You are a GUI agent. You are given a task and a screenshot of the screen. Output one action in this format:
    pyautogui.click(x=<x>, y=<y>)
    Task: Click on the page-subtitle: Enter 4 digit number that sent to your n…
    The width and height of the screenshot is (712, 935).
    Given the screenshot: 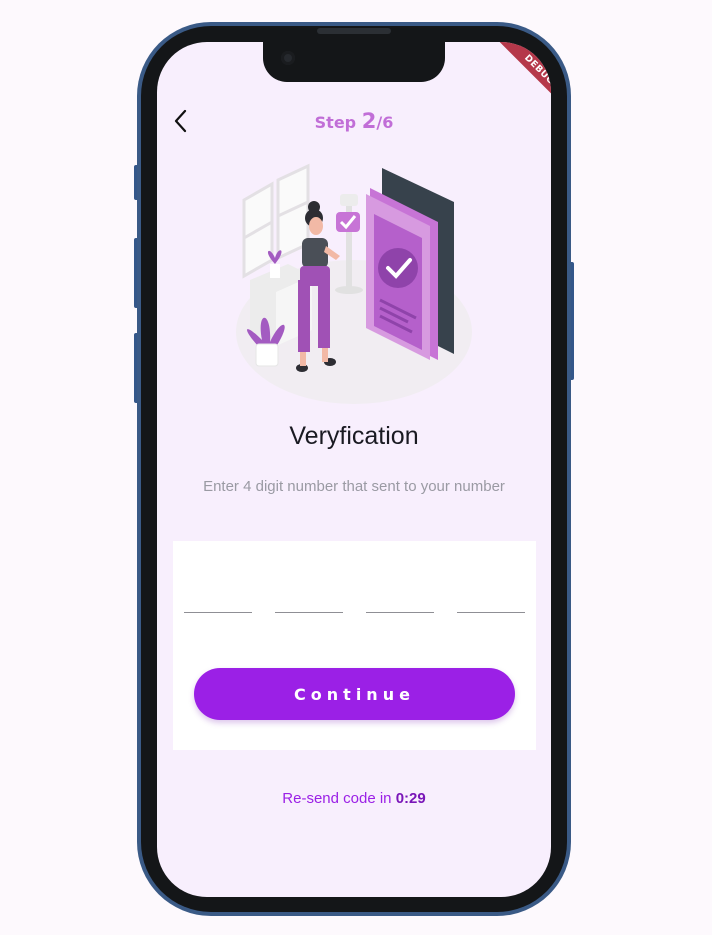 What is the action you would take?
    pyautogui.click(x=354, y=486)
    